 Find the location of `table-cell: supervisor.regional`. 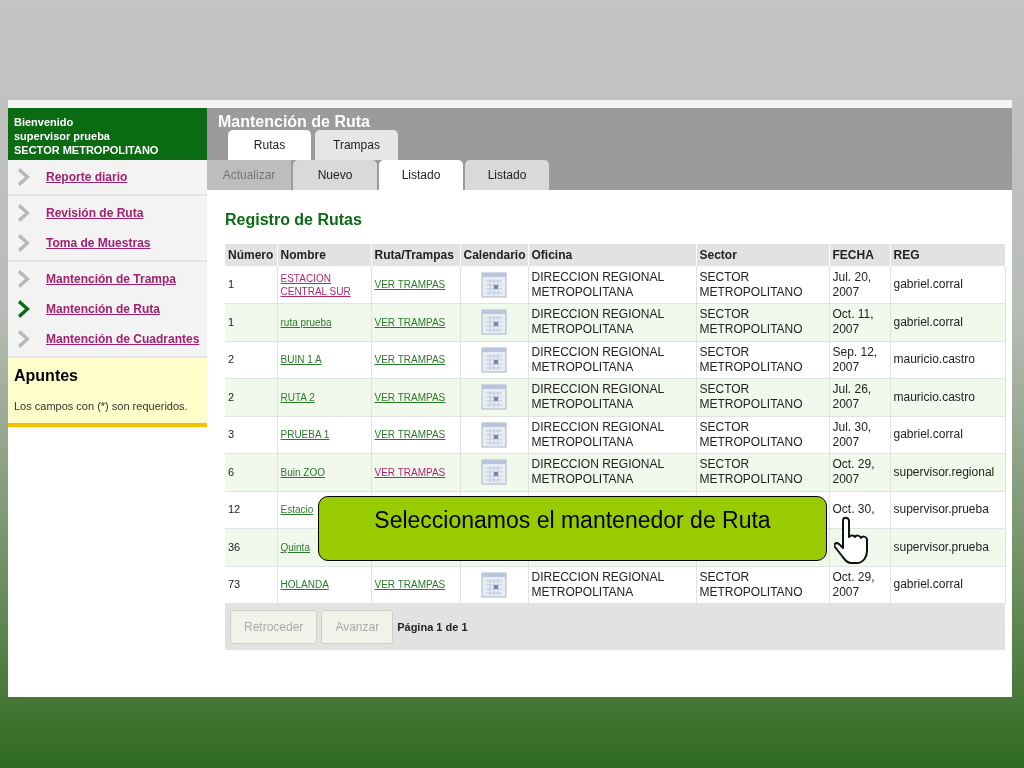

table-cell: supervisor.regional is located at coordinates (944, 471).